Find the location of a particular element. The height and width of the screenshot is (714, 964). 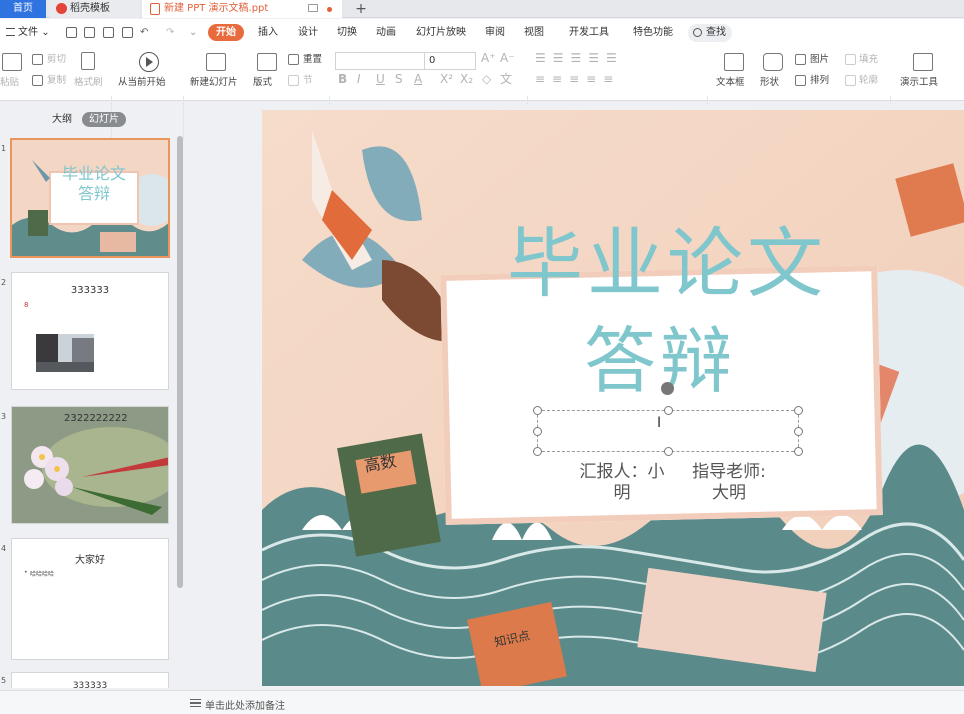

fill-icon is located at coordinates (850, 59).